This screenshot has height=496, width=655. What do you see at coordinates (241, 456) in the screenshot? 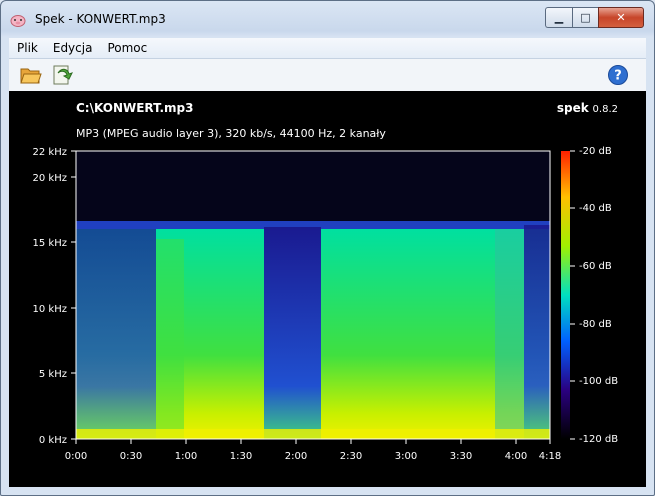
I see `time-tick: 1:30` at bounding box center [241, 456].